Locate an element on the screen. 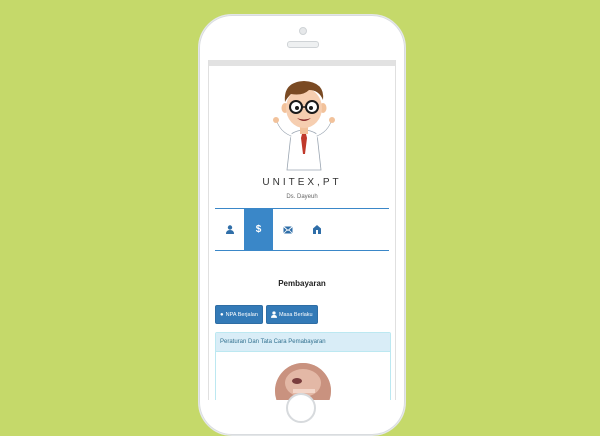 The width and height of the screenshot is (600, 436). tab-bar: $ is located at coordinates (302, 229).